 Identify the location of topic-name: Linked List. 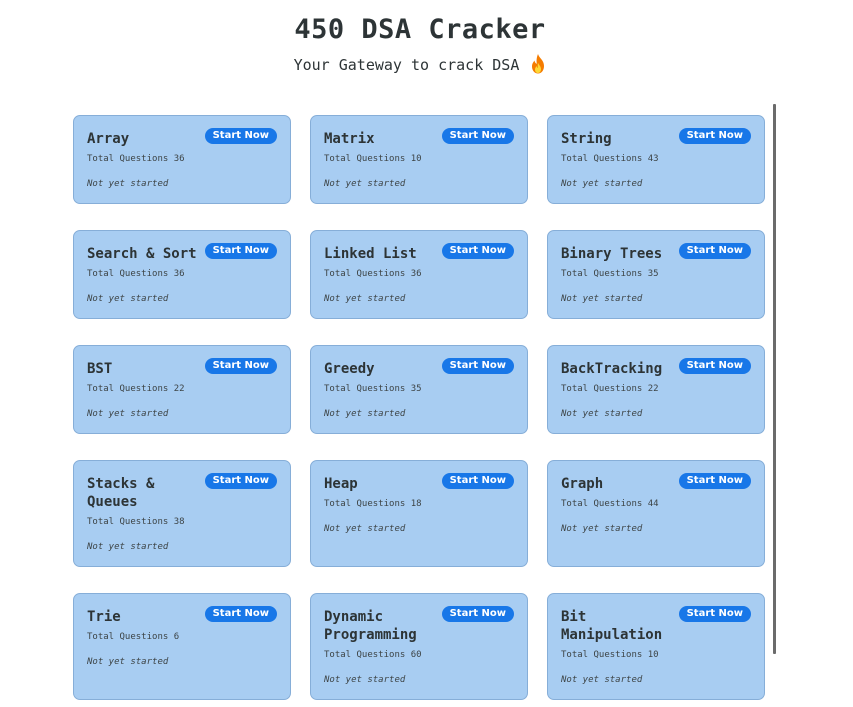
(370, 254).